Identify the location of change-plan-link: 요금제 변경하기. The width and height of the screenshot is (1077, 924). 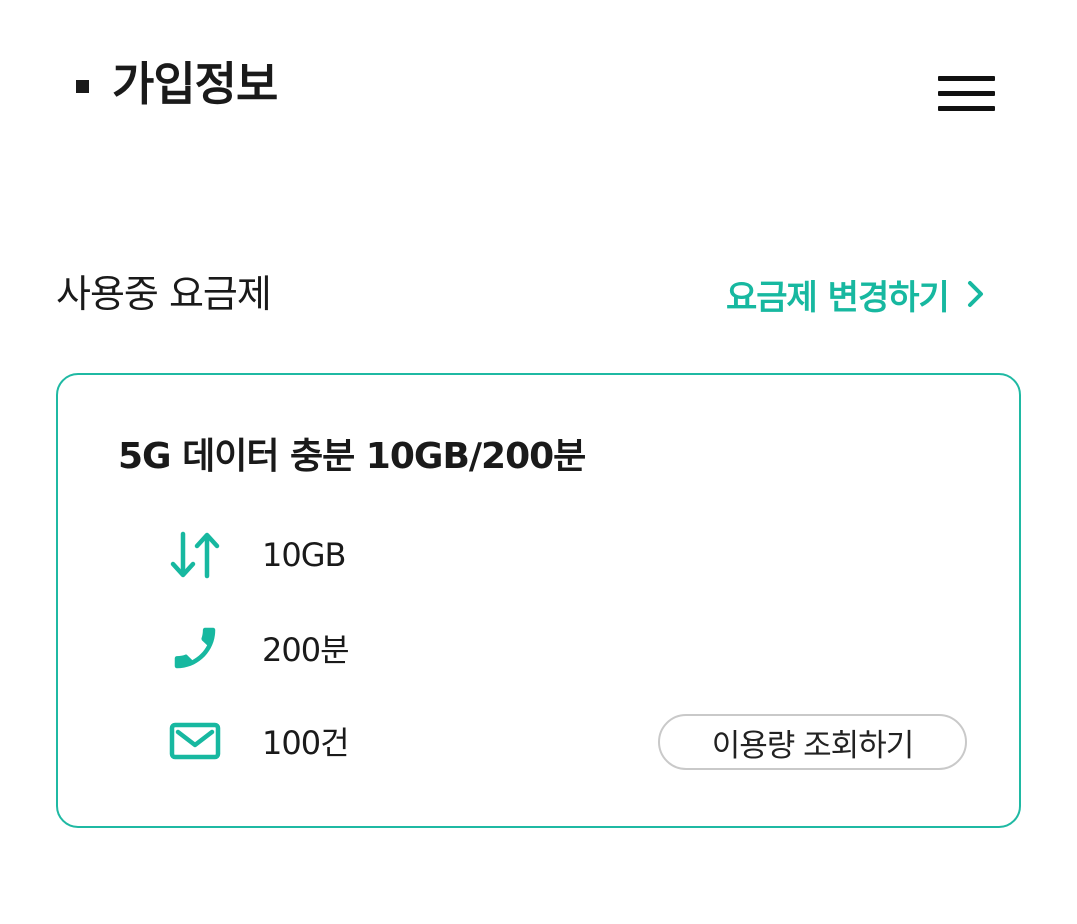
(856, 294).